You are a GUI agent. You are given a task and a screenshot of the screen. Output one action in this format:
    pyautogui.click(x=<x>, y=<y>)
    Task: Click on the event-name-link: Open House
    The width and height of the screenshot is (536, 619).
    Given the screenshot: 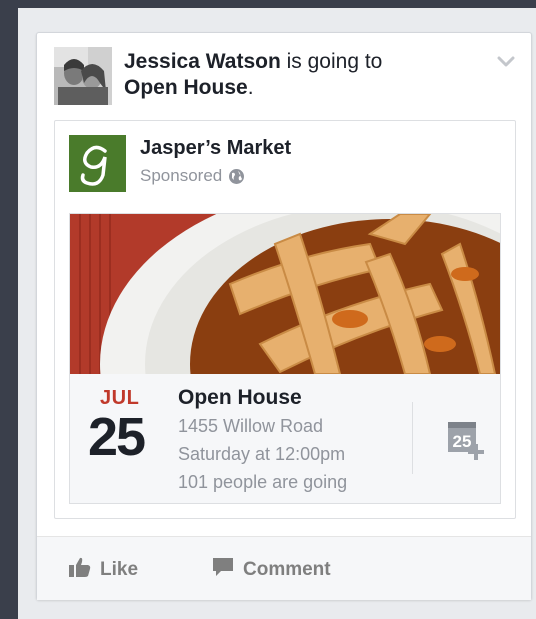 What is the action you would take?
    pyautogui.click(x=186, y=87)
    